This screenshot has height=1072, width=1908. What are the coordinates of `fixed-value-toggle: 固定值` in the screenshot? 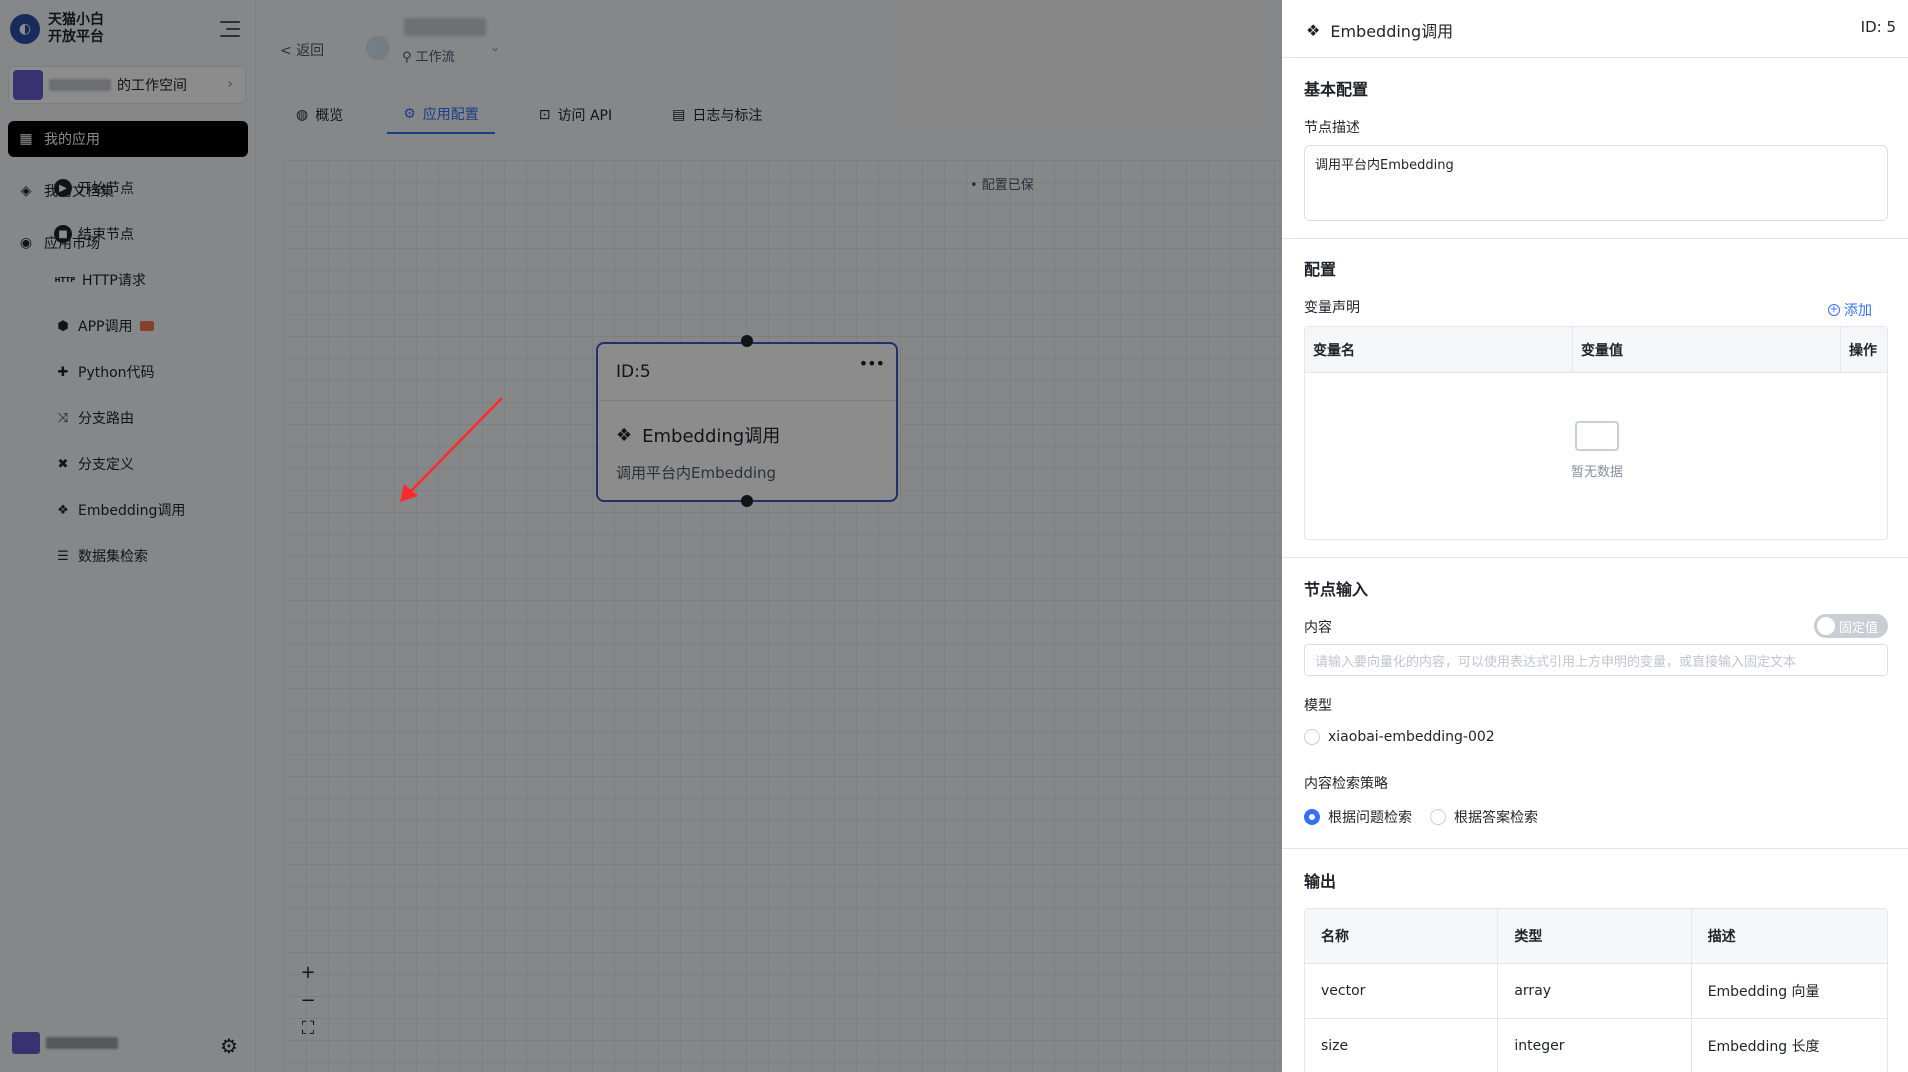 It's located at (1851, 626).